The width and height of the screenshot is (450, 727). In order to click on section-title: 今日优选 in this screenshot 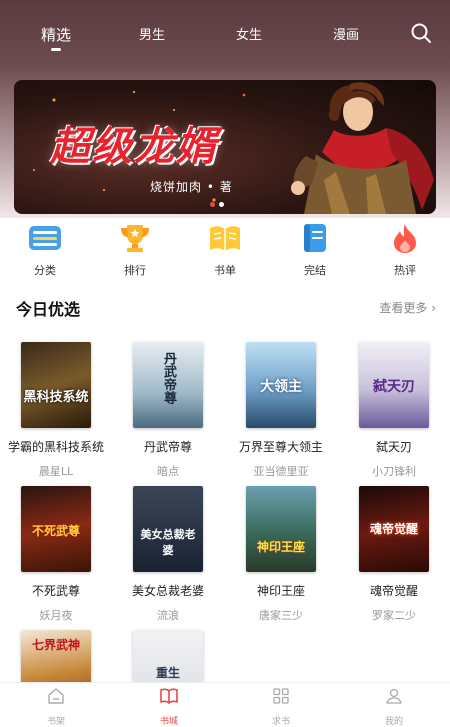, I will do `click(48, 309)`.